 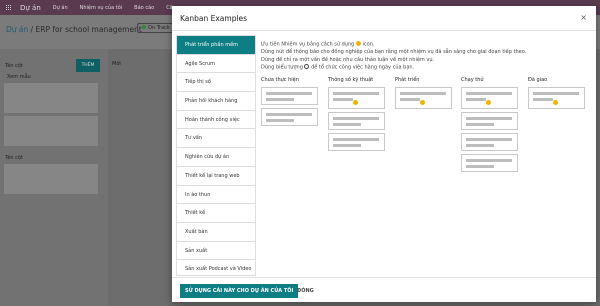 What do you see at coordinates (14, 66) in the screenshot?
I see `column-name-input: Tên cột` at bounding box center [14, 66].